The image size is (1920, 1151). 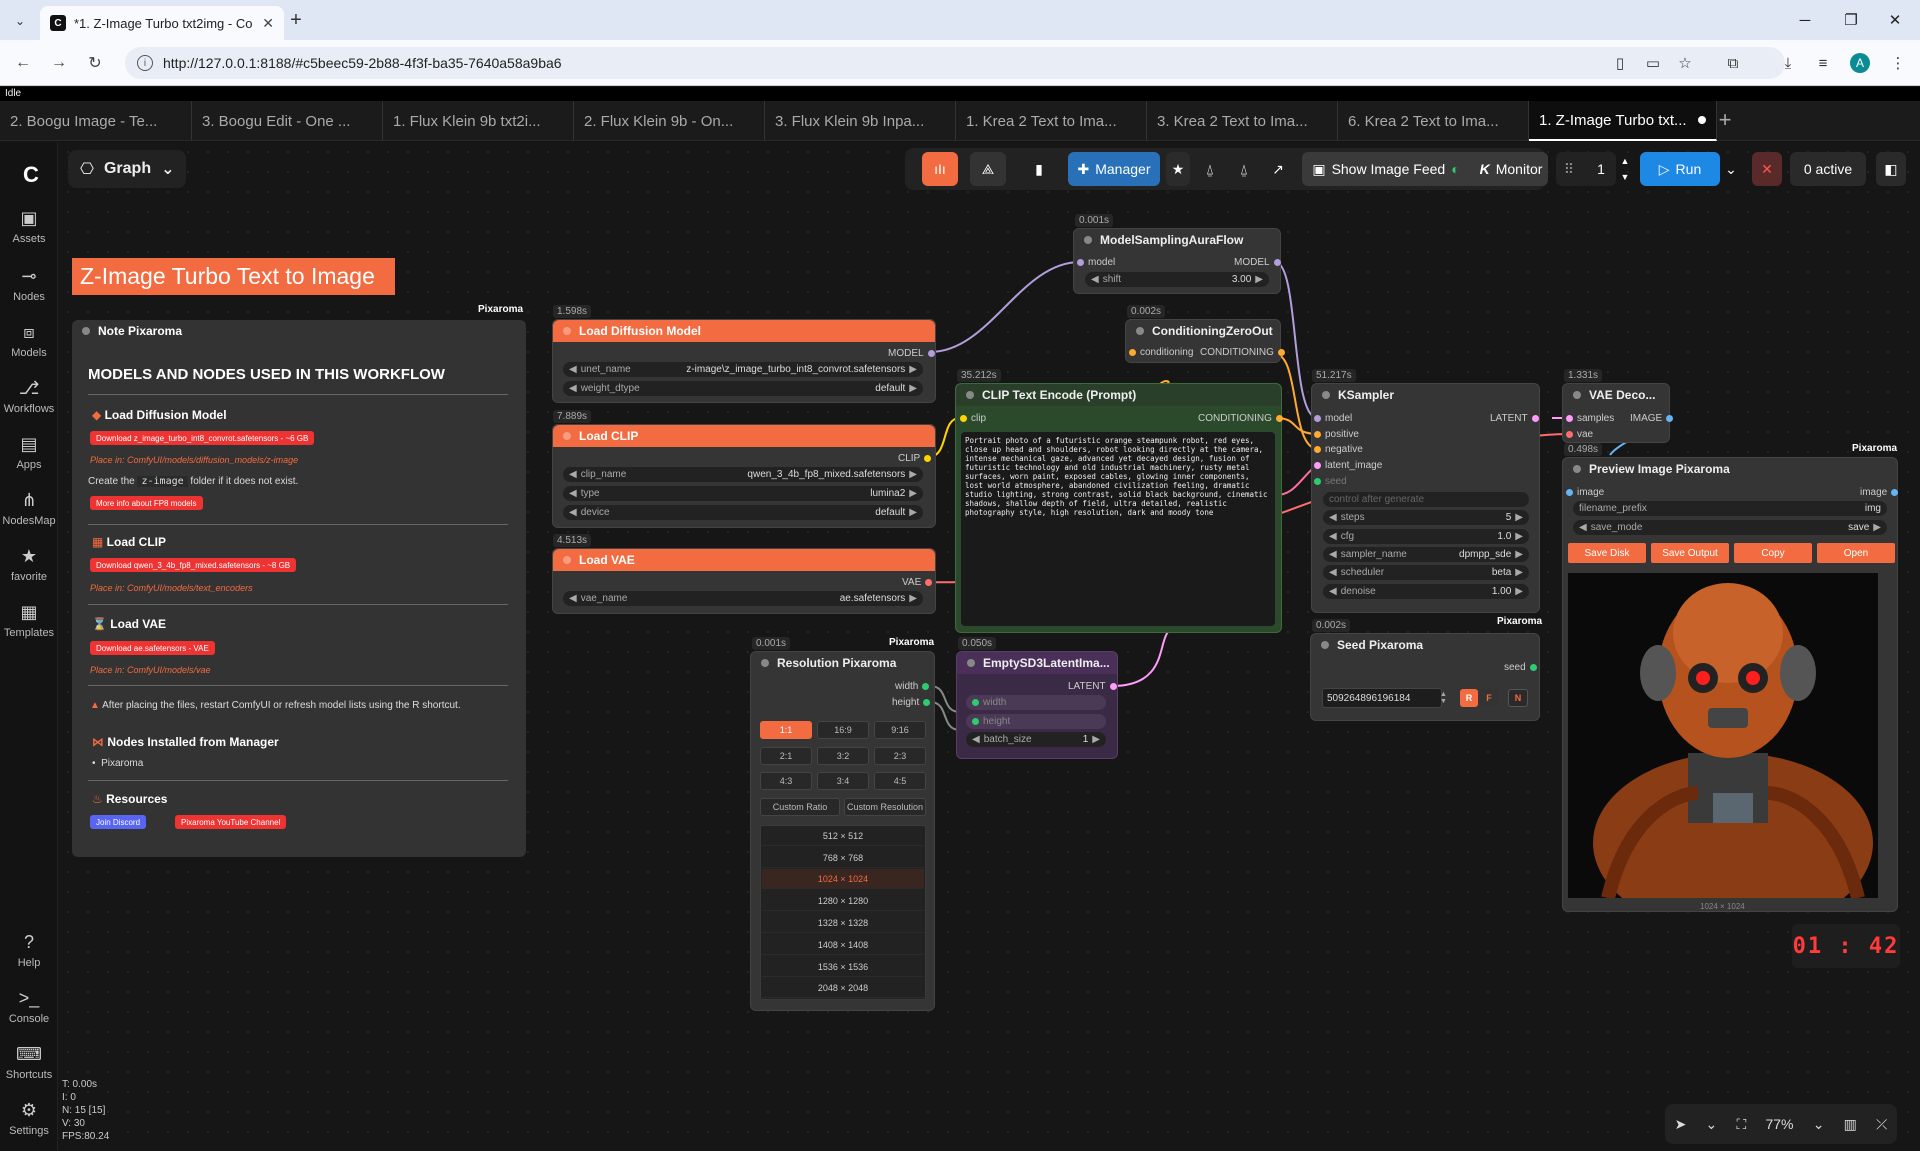 I want to click on minimap-icon: ▥, so click(x=1850, y=1124).